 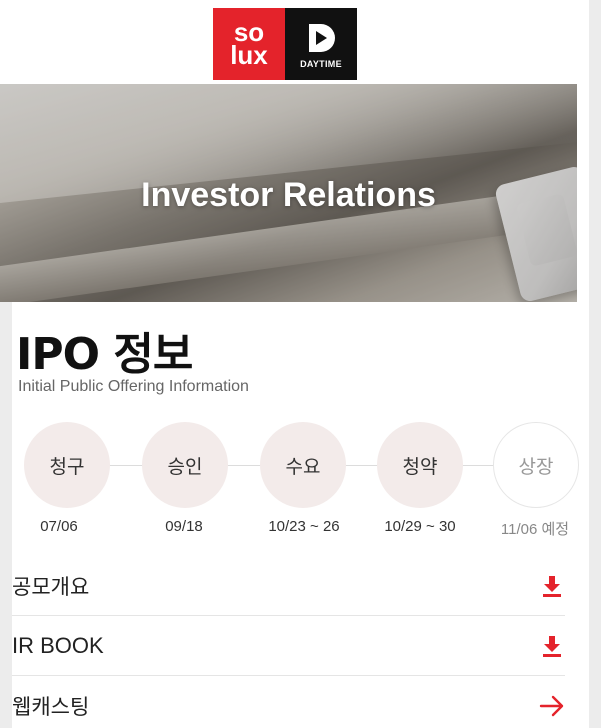 I want to click on menu-item-webcasting: 웹캐스팅, so click(x=288, y=702).